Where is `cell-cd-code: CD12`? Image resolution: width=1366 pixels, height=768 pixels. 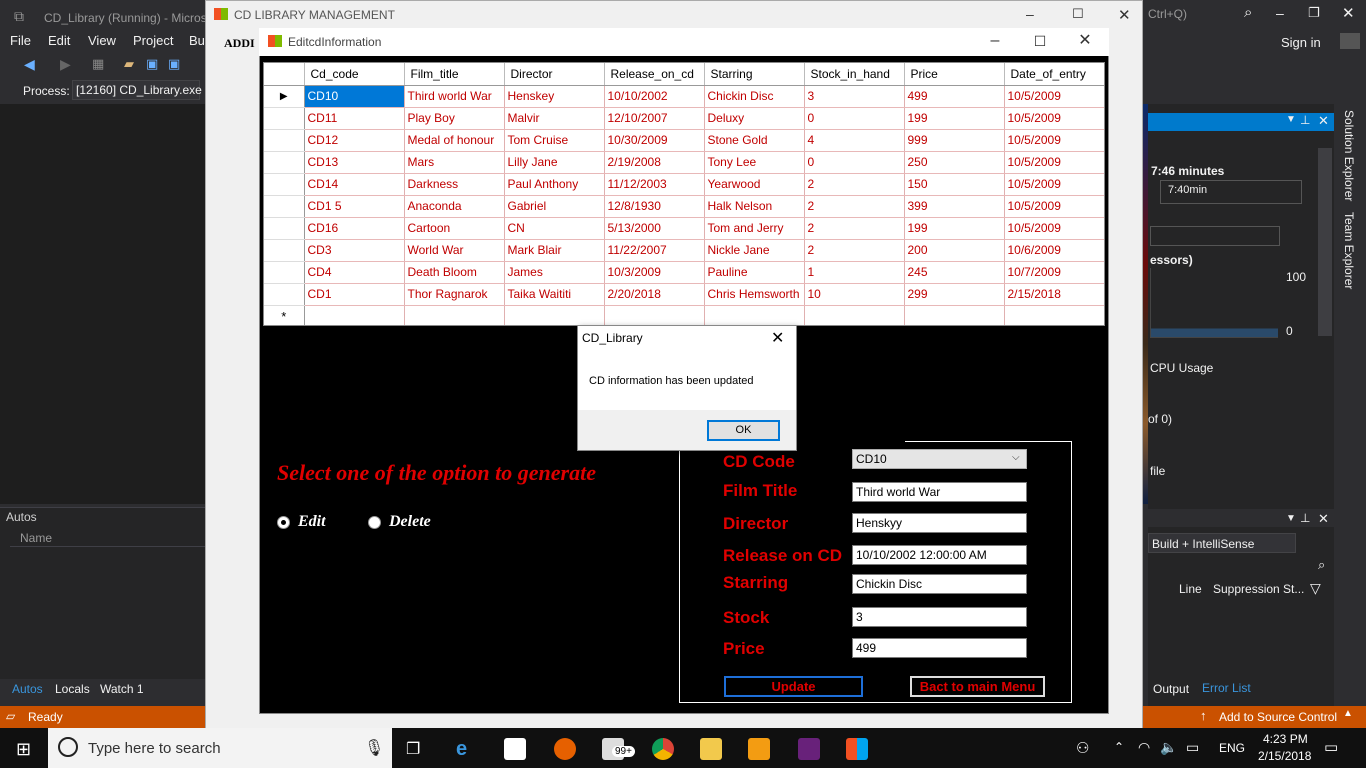 cell-cd-code: CD12 is located at coordinates (354, 140).